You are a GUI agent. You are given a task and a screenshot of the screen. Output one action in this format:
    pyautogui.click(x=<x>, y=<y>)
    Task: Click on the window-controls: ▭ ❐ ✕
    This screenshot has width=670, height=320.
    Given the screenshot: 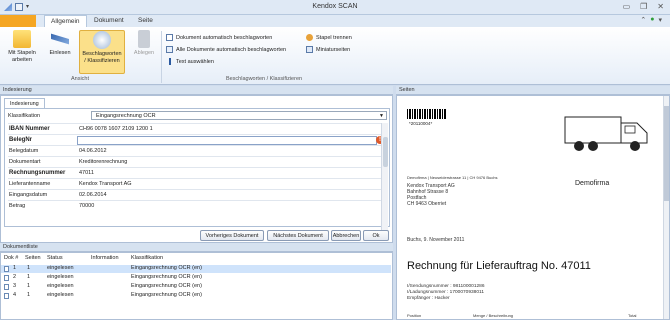 What is the action you would take?
    pyautogui.click(x=643, y=6)
    